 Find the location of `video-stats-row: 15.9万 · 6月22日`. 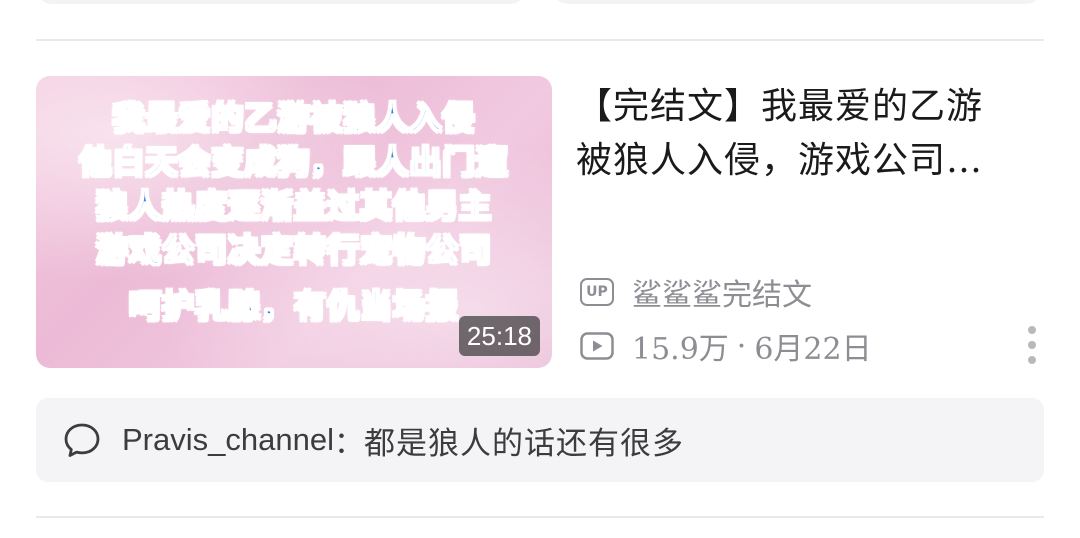

video-stats-row: 15.9万 · 6月22日 is located at coordinates (726, 346).